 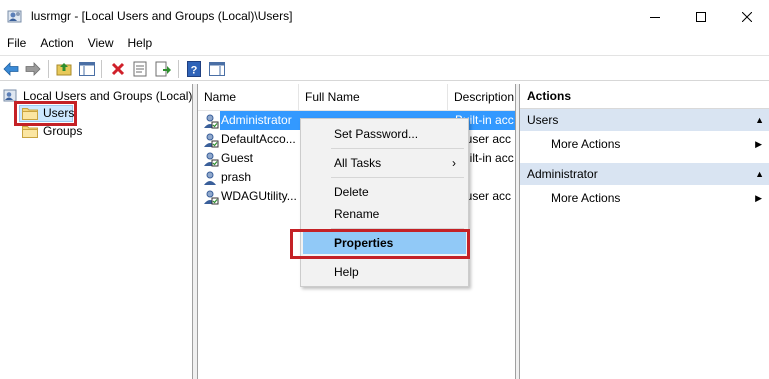 I want to click on row-name: prash, so click(x=236, y=177).